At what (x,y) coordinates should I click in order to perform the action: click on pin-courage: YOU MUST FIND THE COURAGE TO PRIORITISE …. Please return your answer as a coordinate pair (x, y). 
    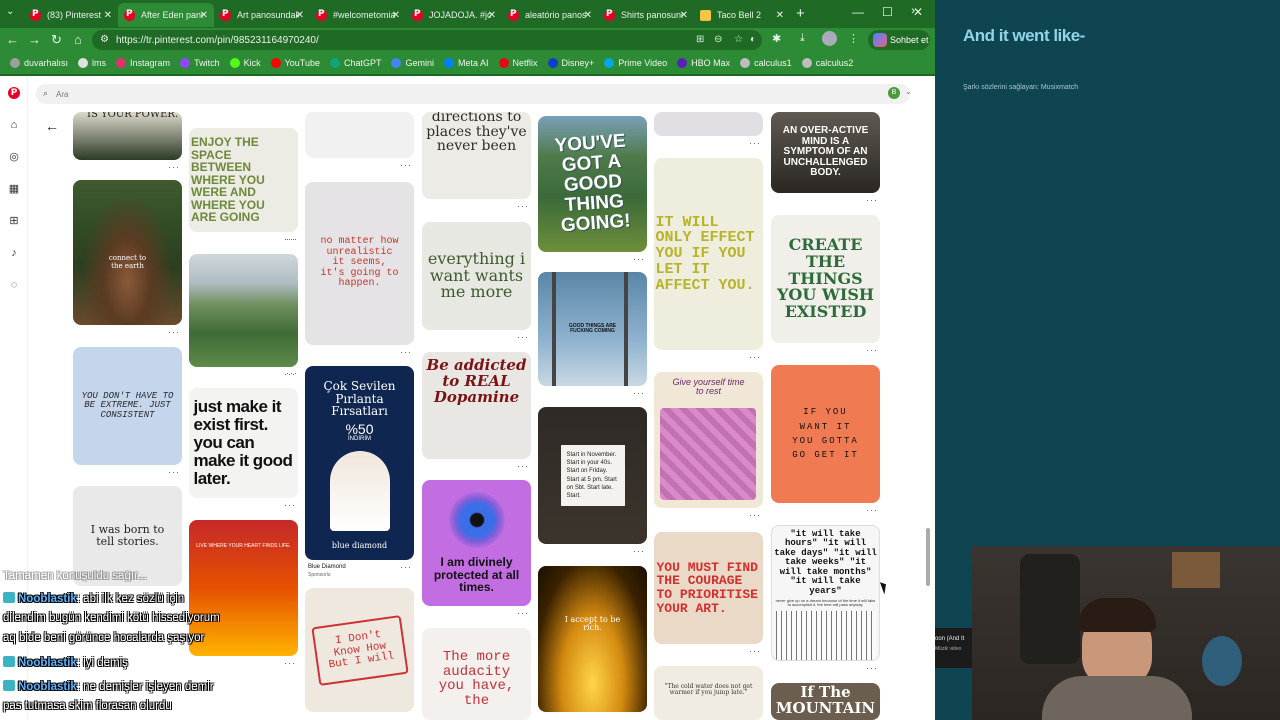
    Looking at the image, I should click on (708, 588).